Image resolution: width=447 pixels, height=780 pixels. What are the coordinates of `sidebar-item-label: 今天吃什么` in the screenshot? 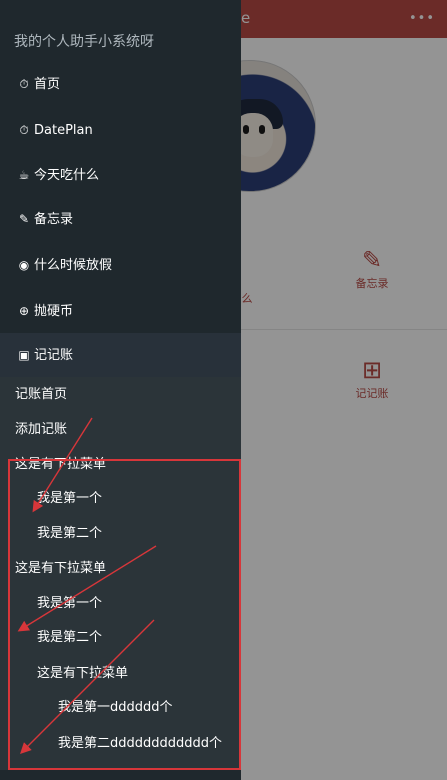 It's located at (67, 175).